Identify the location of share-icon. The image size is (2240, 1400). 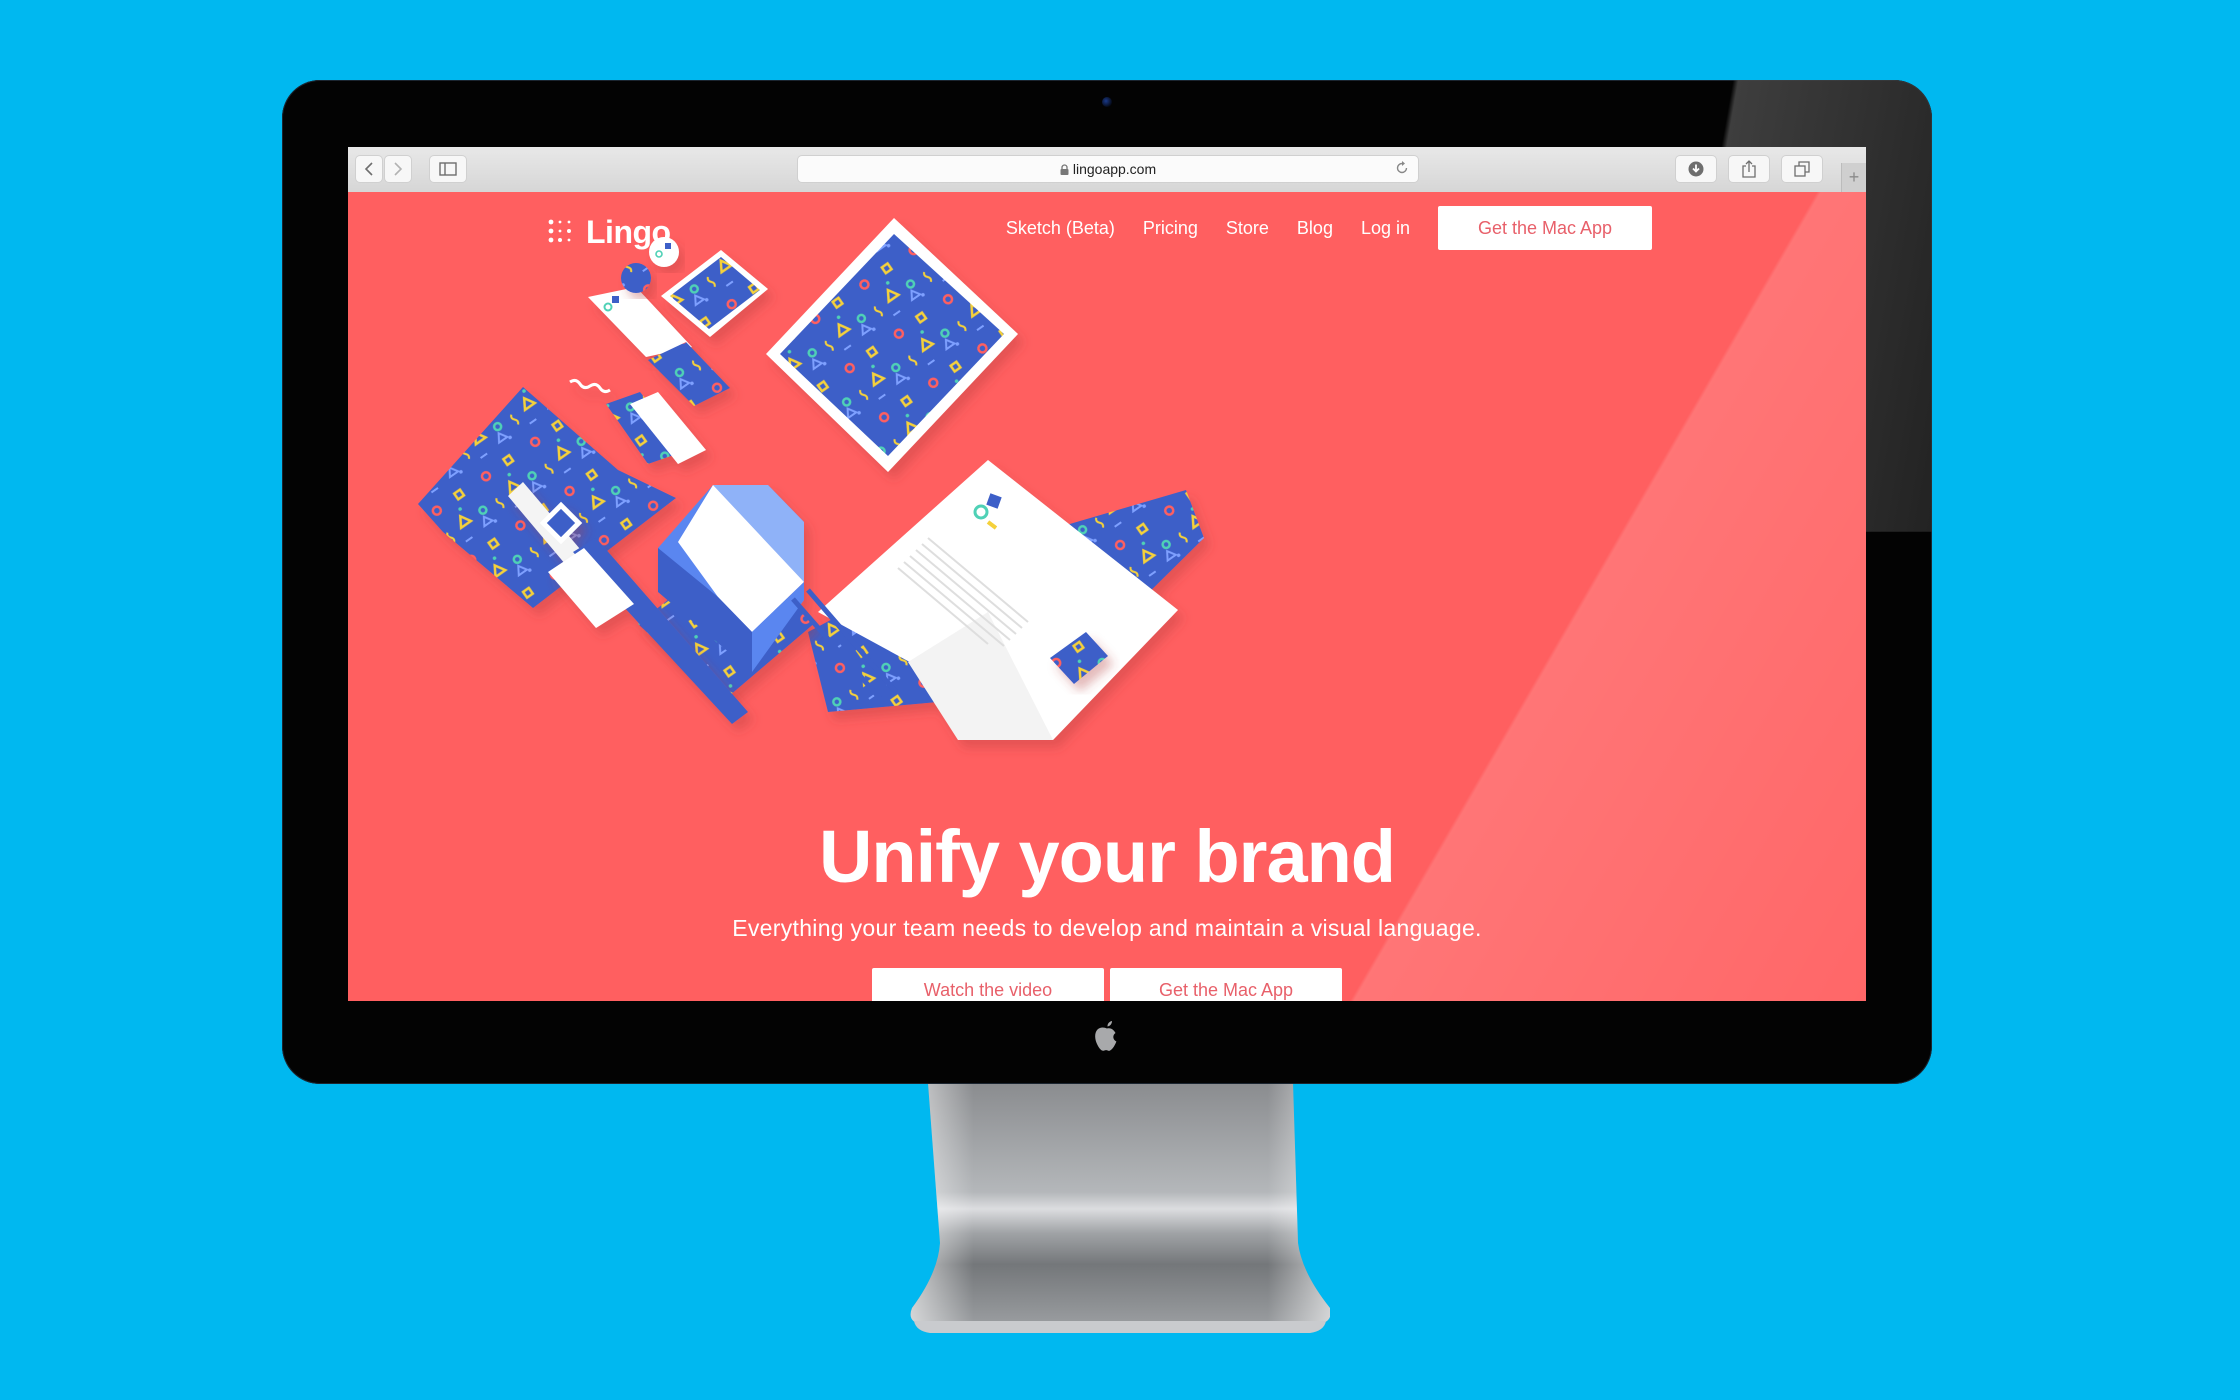
(1749, 169).